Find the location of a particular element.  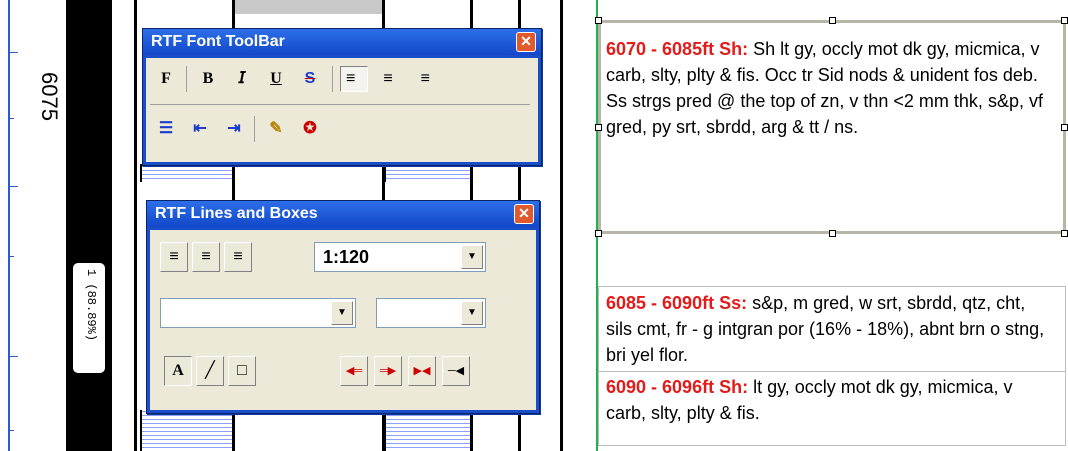

scale-select: 1:120 ▼ is located at coordinates (400, 257).